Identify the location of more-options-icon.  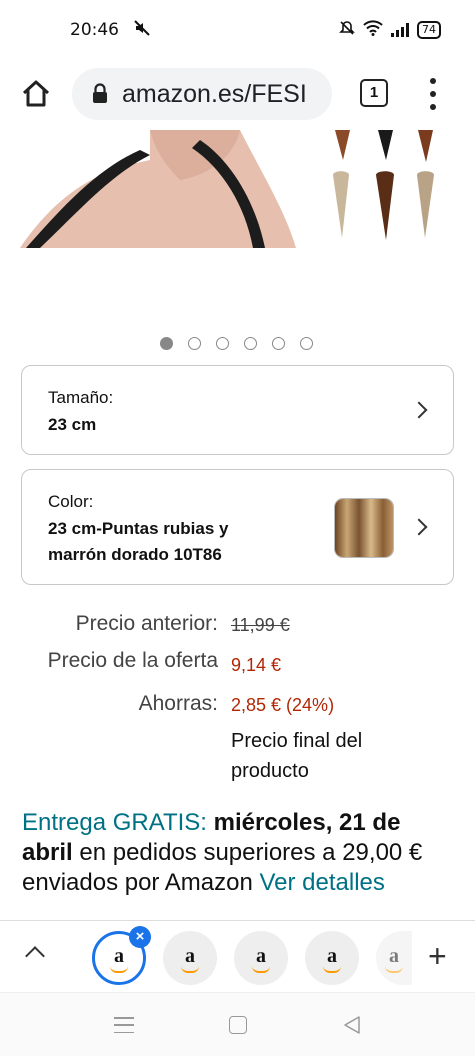
(433, 94).